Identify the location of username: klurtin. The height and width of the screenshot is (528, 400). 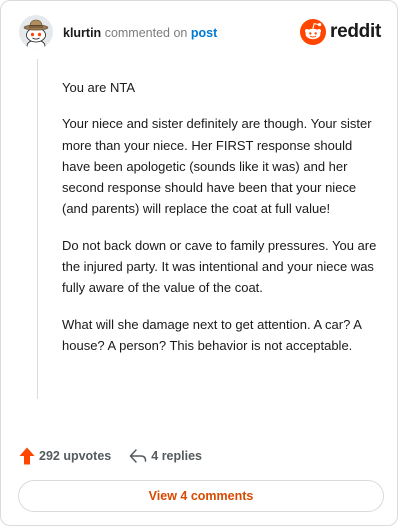
(82, 33).